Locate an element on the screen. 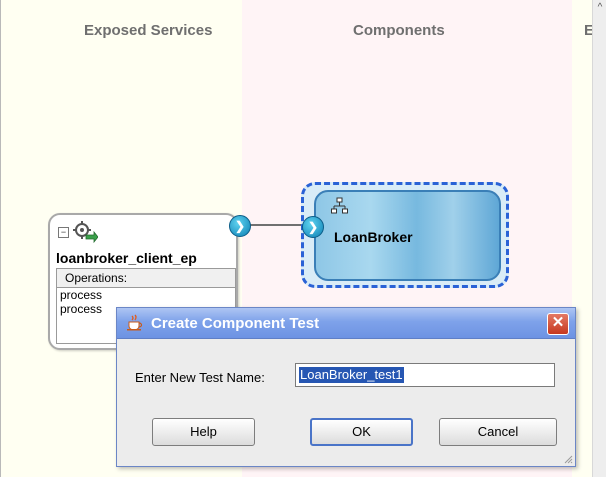  dialog-titlebar: Create Component Test ✕ is located at coordinates (346, 323).